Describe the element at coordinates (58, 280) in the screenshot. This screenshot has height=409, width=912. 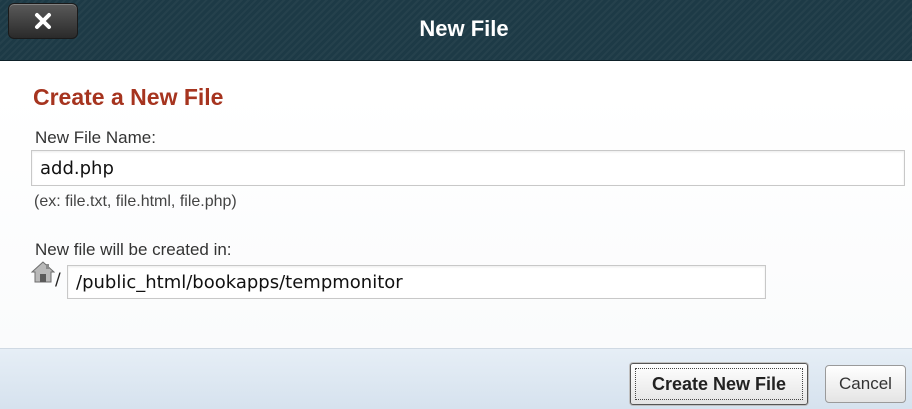
I see `location-root-slash: /` at that location.